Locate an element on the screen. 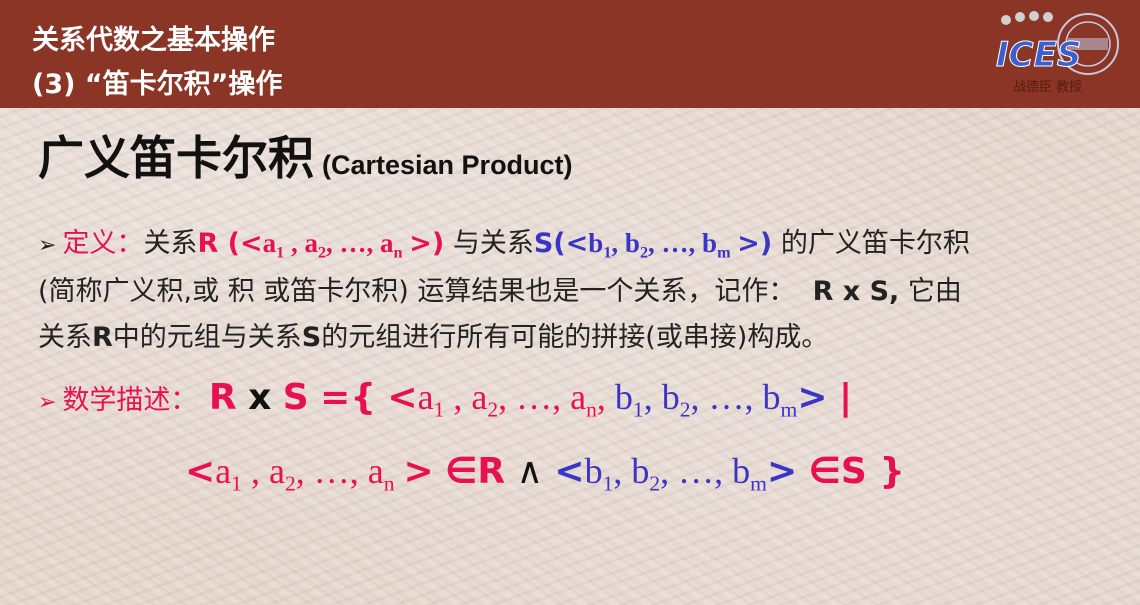 The image size is (1140, 605). title-chinese: 广义笛卡尔积 is located at coordinates (176, 158).